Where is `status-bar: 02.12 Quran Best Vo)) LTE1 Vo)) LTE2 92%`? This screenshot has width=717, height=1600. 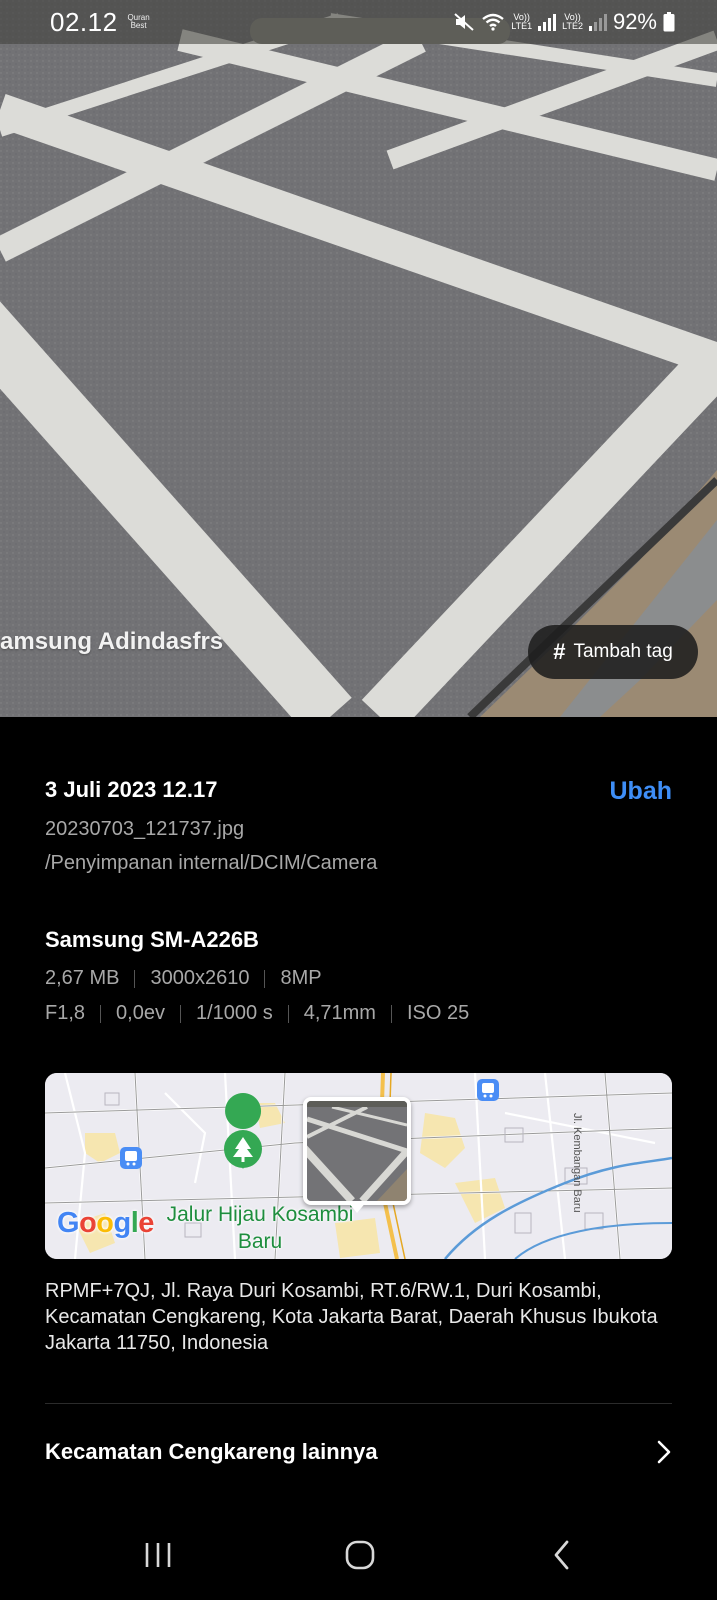
status-bar: 02.12 Quran Best Vo)) LTE1 Vo)) LTE2 92% is located at coordinates (358, 22).